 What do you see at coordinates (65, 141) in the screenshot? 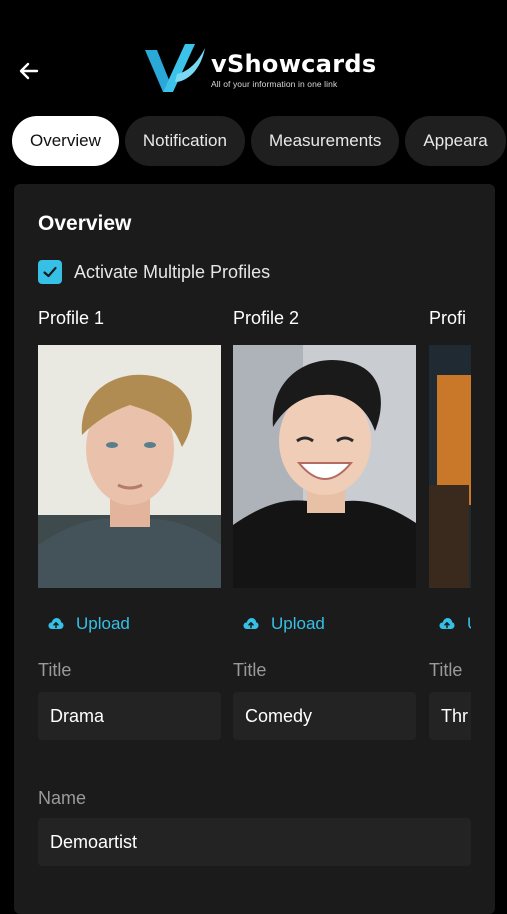
I see `tab-overview: Overview` at bounding box center [65, 141].